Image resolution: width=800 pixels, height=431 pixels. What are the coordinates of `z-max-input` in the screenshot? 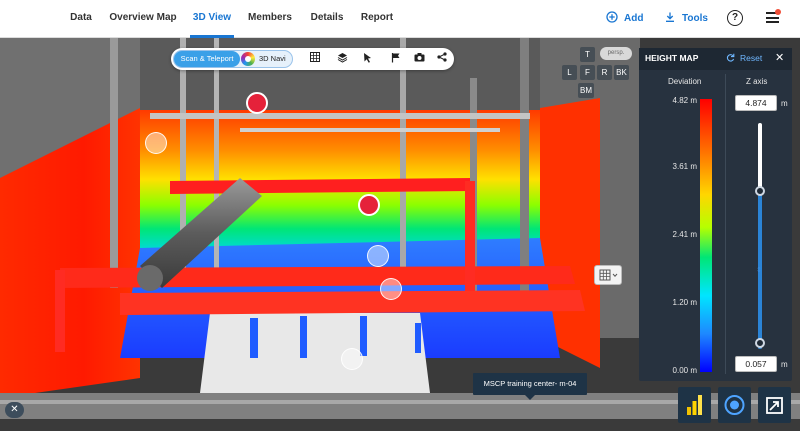 It's located at (756, 103).